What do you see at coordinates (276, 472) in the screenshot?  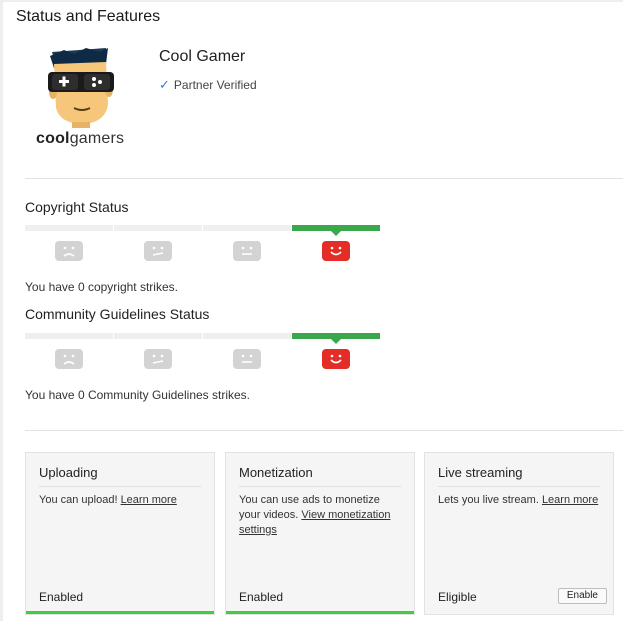 I see `monetization-title: Monetization` at bounding box center [276, 472].